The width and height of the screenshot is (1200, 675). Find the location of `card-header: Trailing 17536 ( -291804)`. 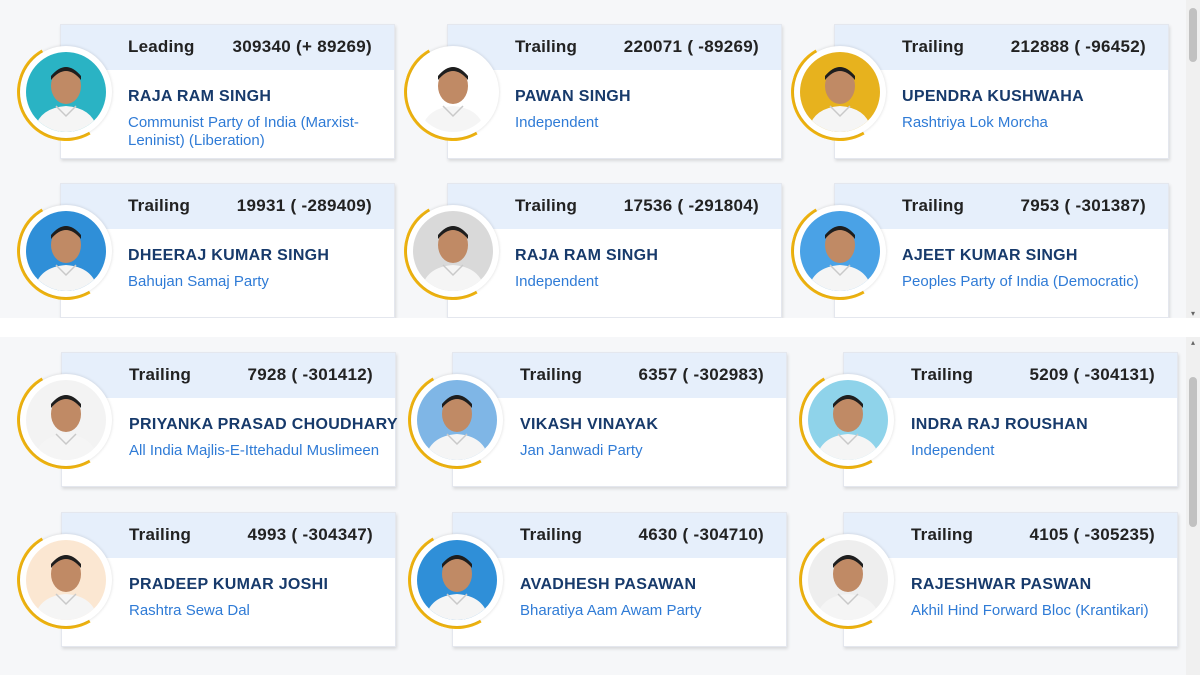

card-header: Trailing 17536 ( -291804) is located at coordinates (614, 206).